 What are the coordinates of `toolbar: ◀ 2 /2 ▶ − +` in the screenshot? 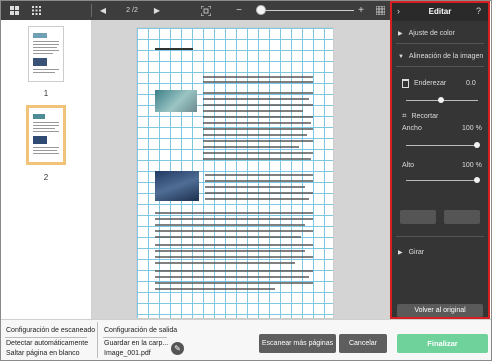 It's located at (195, 10).